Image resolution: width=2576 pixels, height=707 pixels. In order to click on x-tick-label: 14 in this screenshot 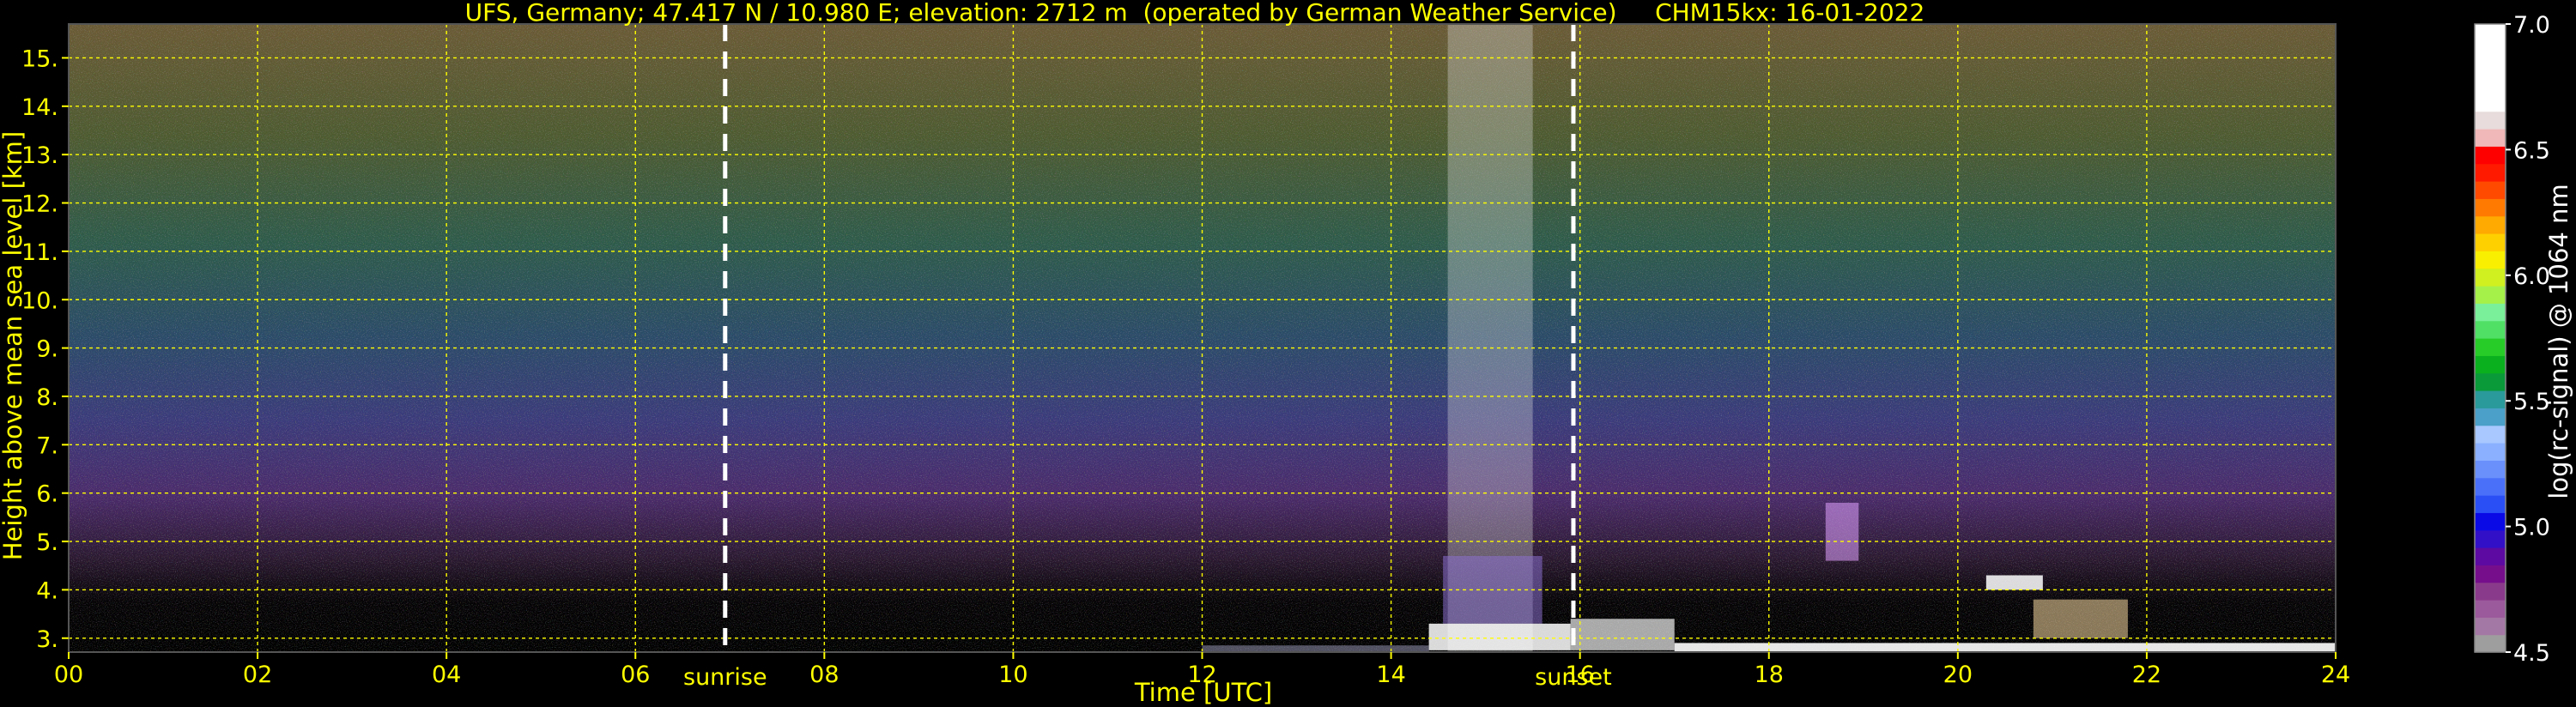, I will do `click(1390, 675)`.